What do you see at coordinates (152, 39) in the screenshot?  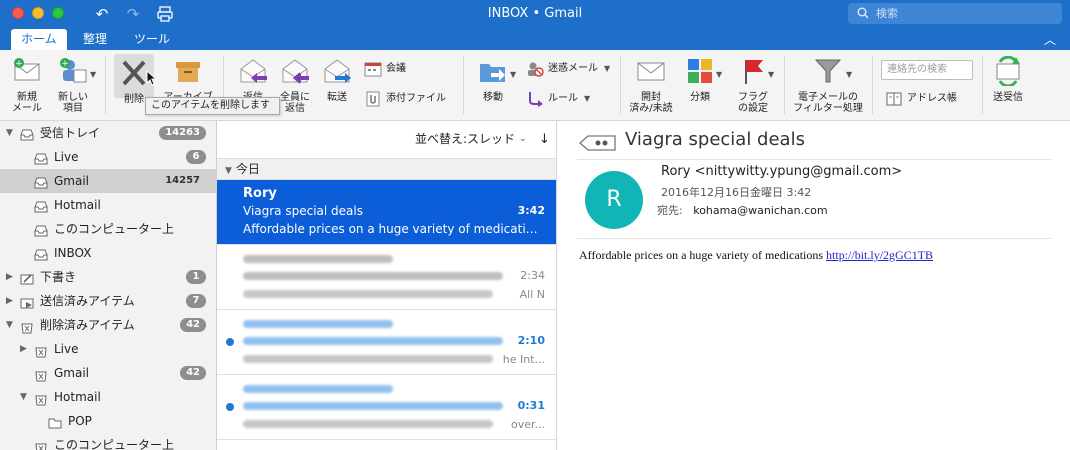 I see `tab-tools: ツール` at bounding box center [152, 39].